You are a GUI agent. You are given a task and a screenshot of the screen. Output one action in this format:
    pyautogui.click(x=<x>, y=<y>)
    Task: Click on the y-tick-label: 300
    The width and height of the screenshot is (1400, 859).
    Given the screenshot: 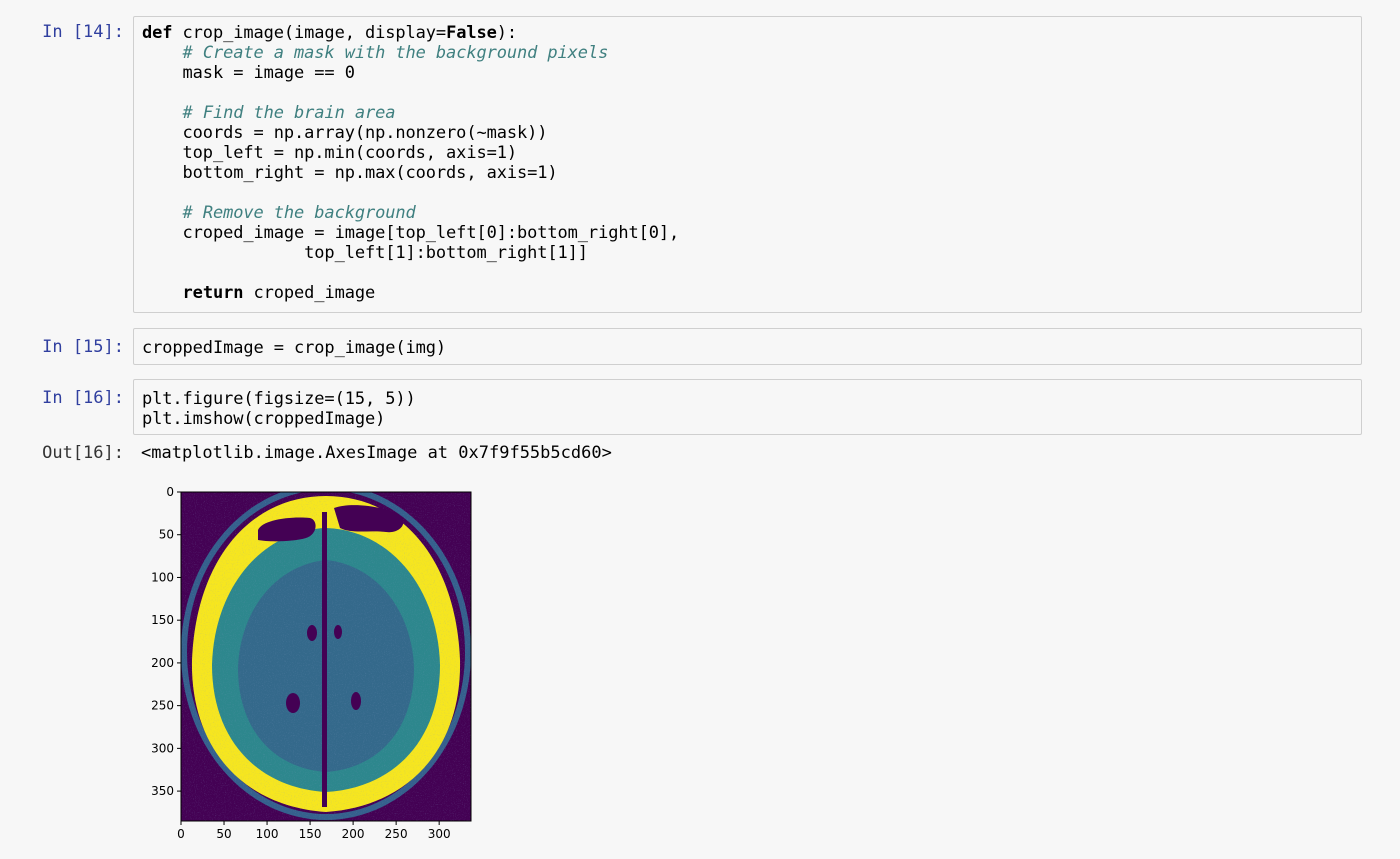 What is the action you would take?
    pyautogui.click(x=162, y=748)
    